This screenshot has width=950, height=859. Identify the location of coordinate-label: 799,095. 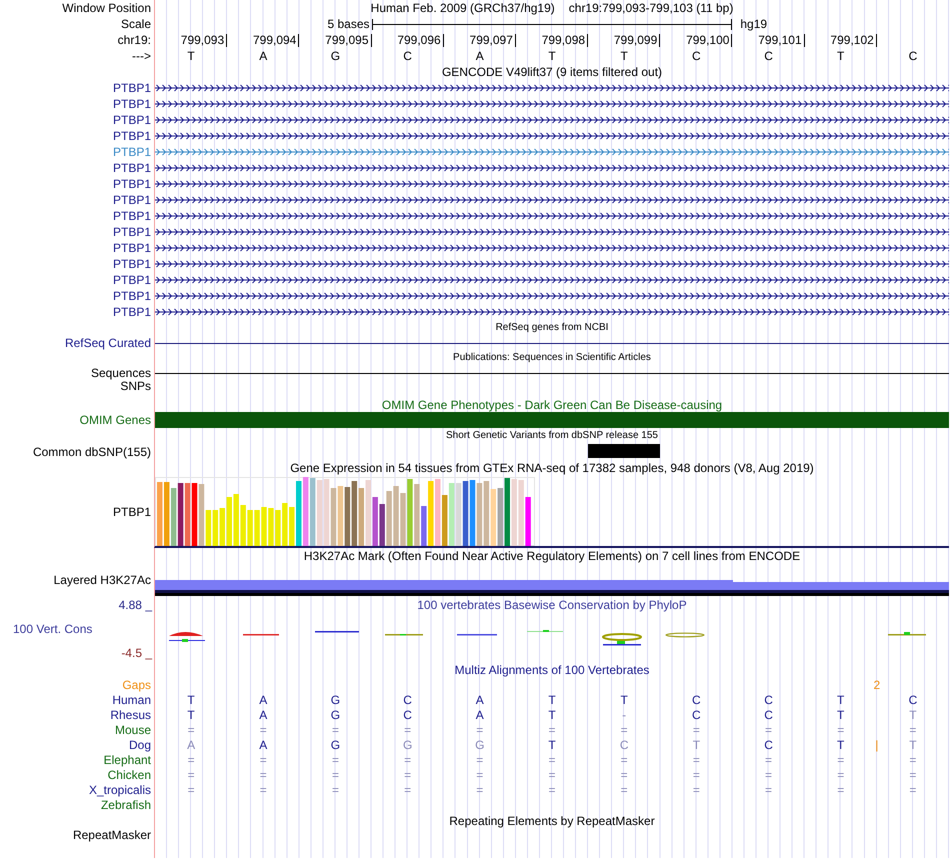
(348, 40).